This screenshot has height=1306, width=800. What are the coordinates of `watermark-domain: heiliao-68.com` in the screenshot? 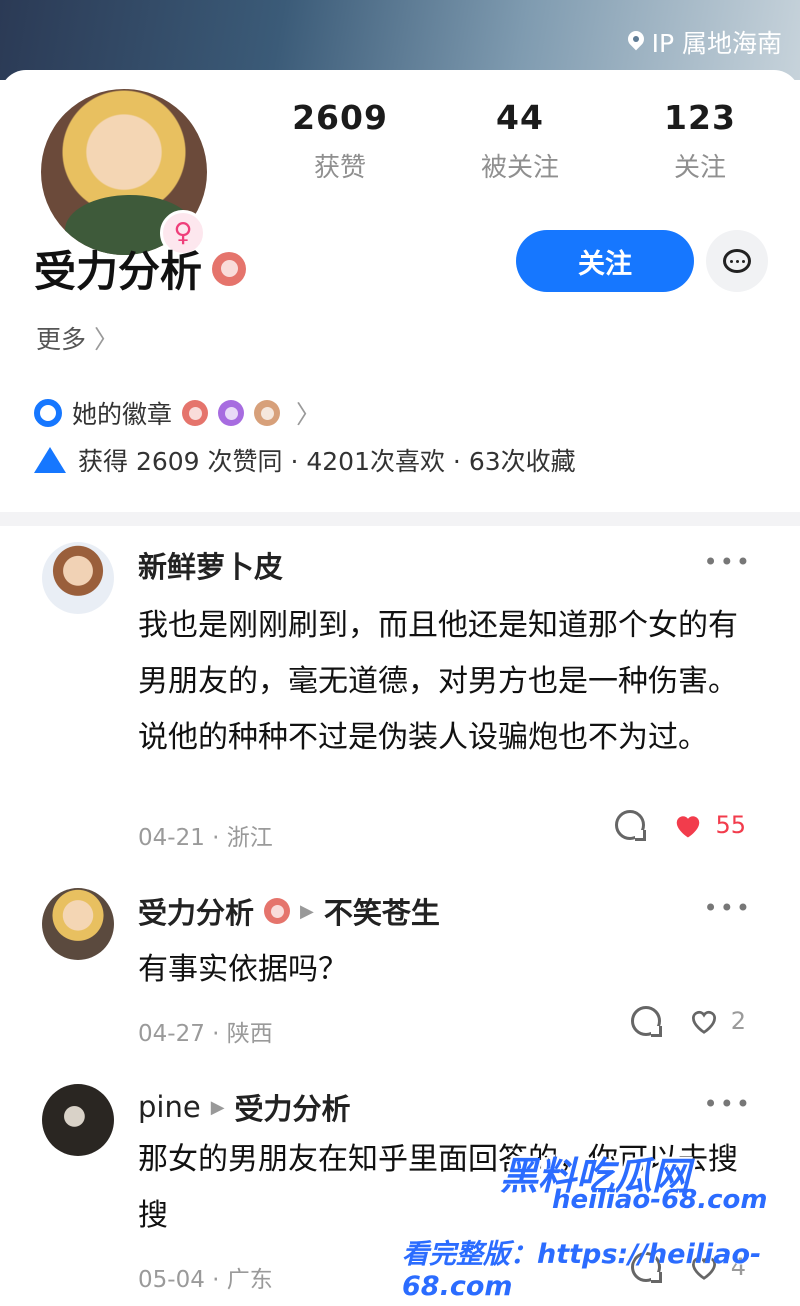 It's located at (660, 1200).